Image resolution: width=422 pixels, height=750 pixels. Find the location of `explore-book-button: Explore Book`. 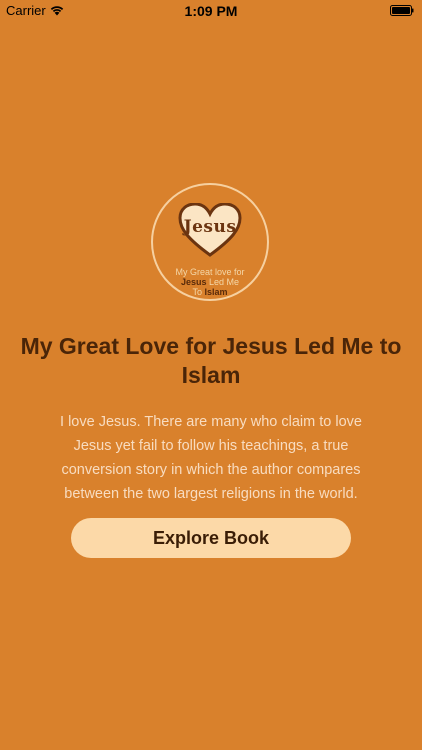

explore-book-button: Explore Book is located at coordinates (211, 538).